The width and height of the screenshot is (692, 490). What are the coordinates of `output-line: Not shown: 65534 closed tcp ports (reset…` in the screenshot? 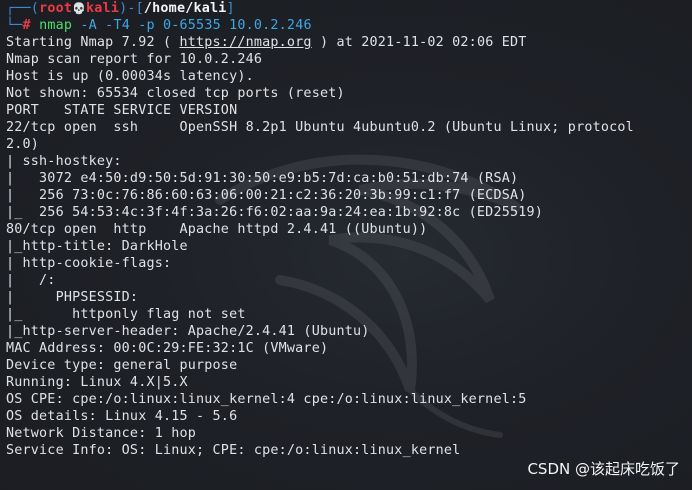 It's located at (175, 93).